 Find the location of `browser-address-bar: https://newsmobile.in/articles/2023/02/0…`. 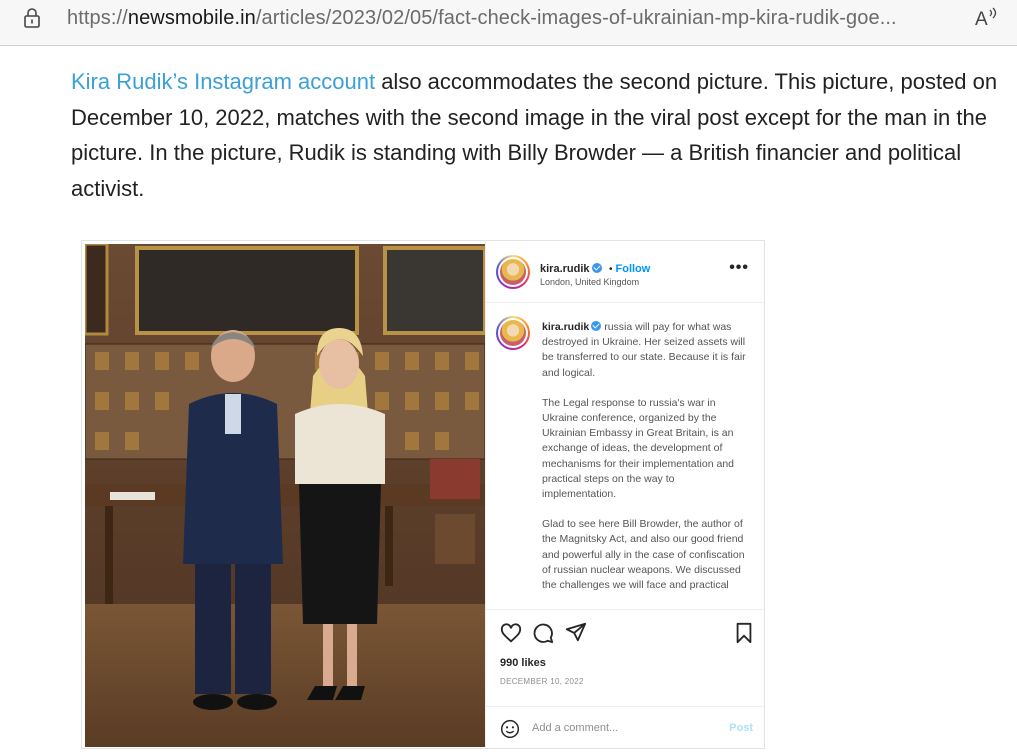

browser-address-bar: https://newsmobile.in/articles/2023/02/0… is located at coordinates (508, 23).